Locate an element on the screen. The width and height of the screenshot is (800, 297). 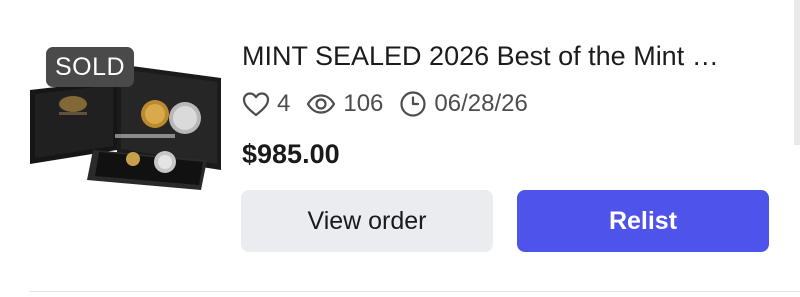
relist-button: Relist is located at coordinates (643, 221).